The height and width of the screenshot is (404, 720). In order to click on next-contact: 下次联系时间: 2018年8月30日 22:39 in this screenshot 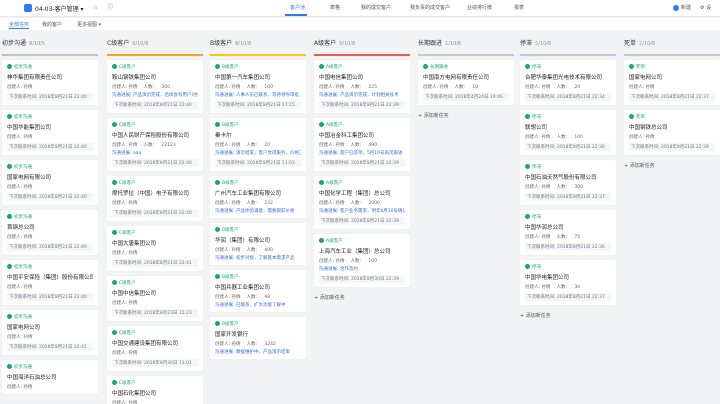, I will do `click(362, 279)`.